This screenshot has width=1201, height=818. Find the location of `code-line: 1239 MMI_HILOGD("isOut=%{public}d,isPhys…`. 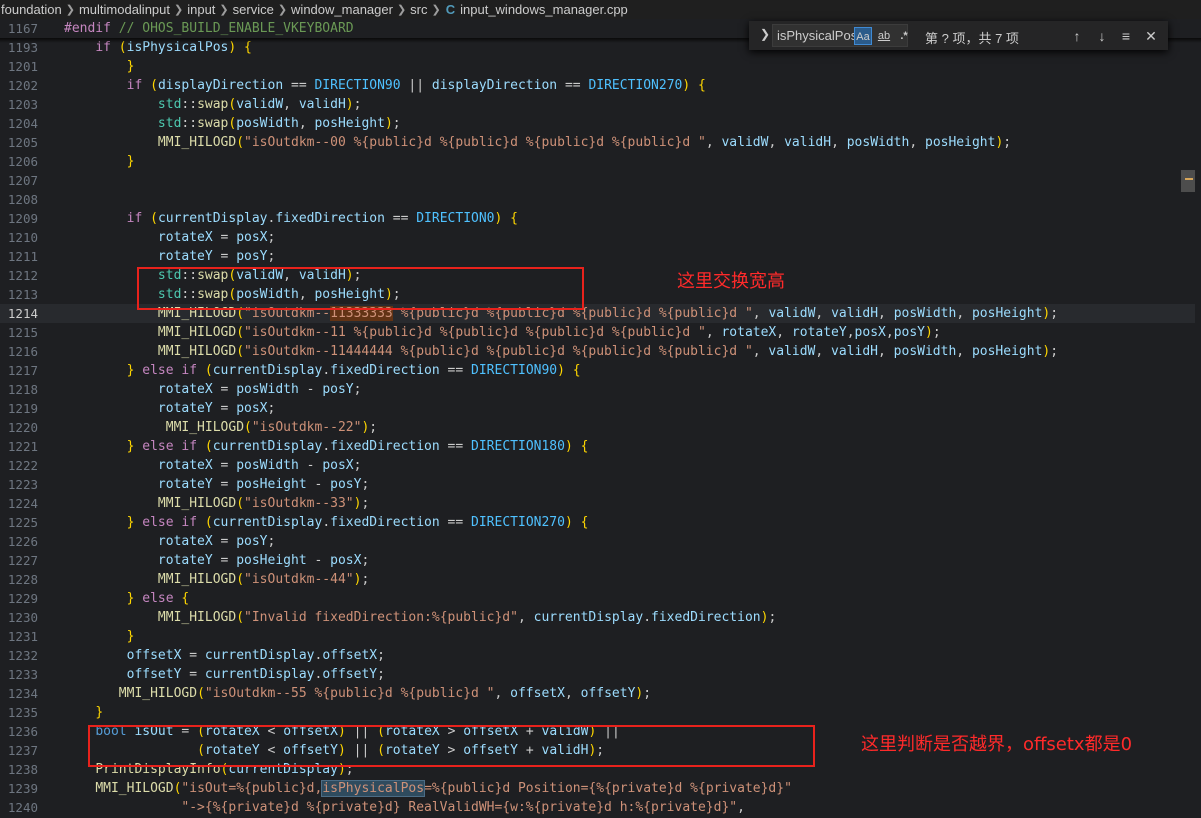

code-line: 1239 MMI_HILOGD("isOut=%{public}d,isPhys… is located at coordinates (597, 788).